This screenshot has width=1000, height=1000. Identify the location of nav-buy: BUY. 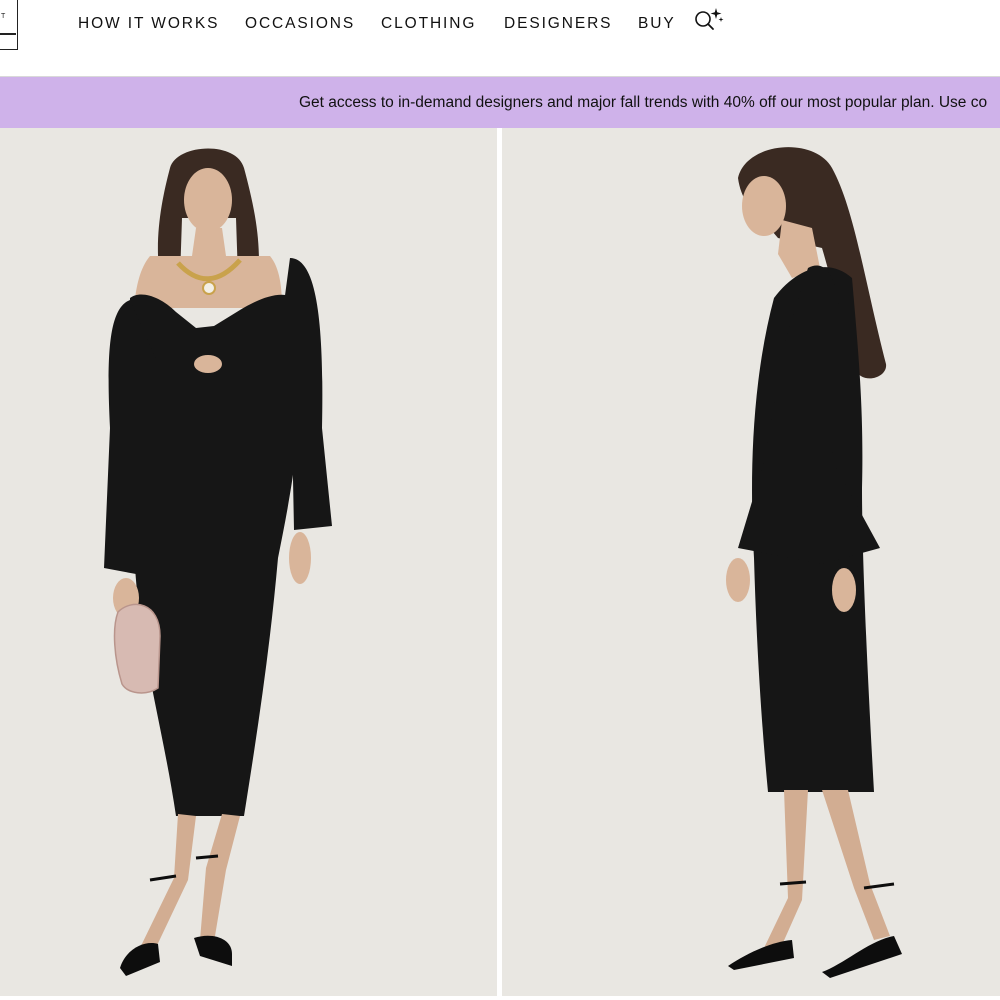
(657, 24).